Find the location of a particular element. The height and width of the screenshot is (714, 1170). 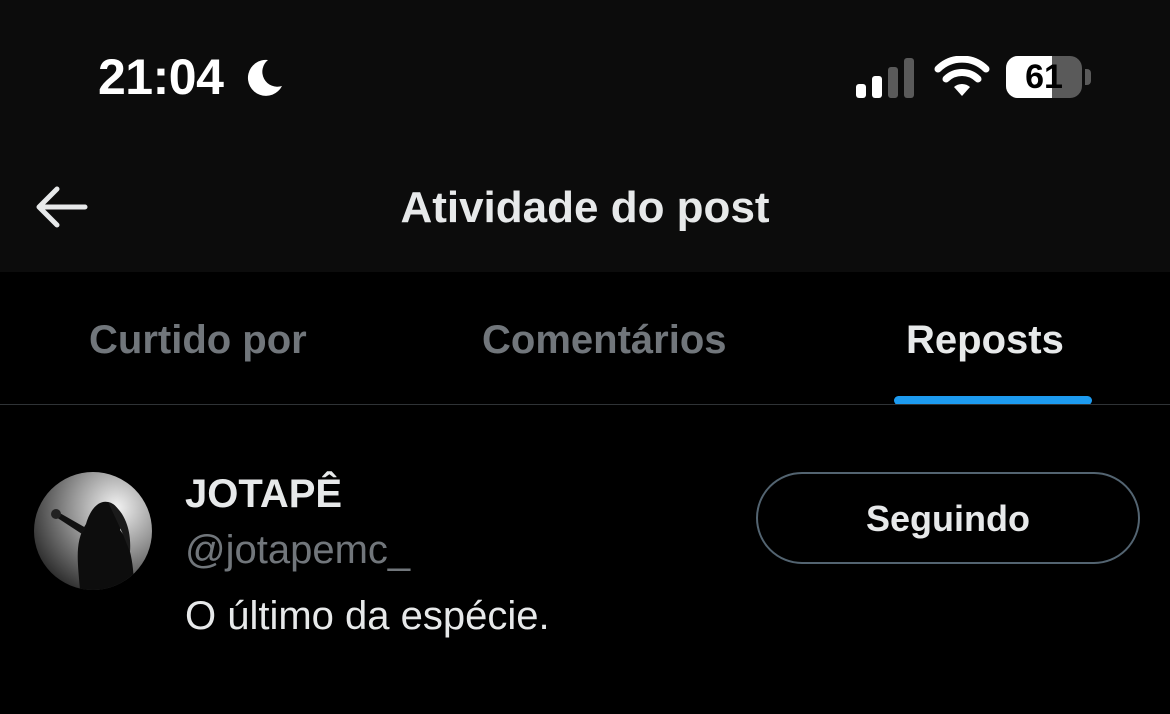

page-title: Atividade do post is located at coordinates (585, 207).